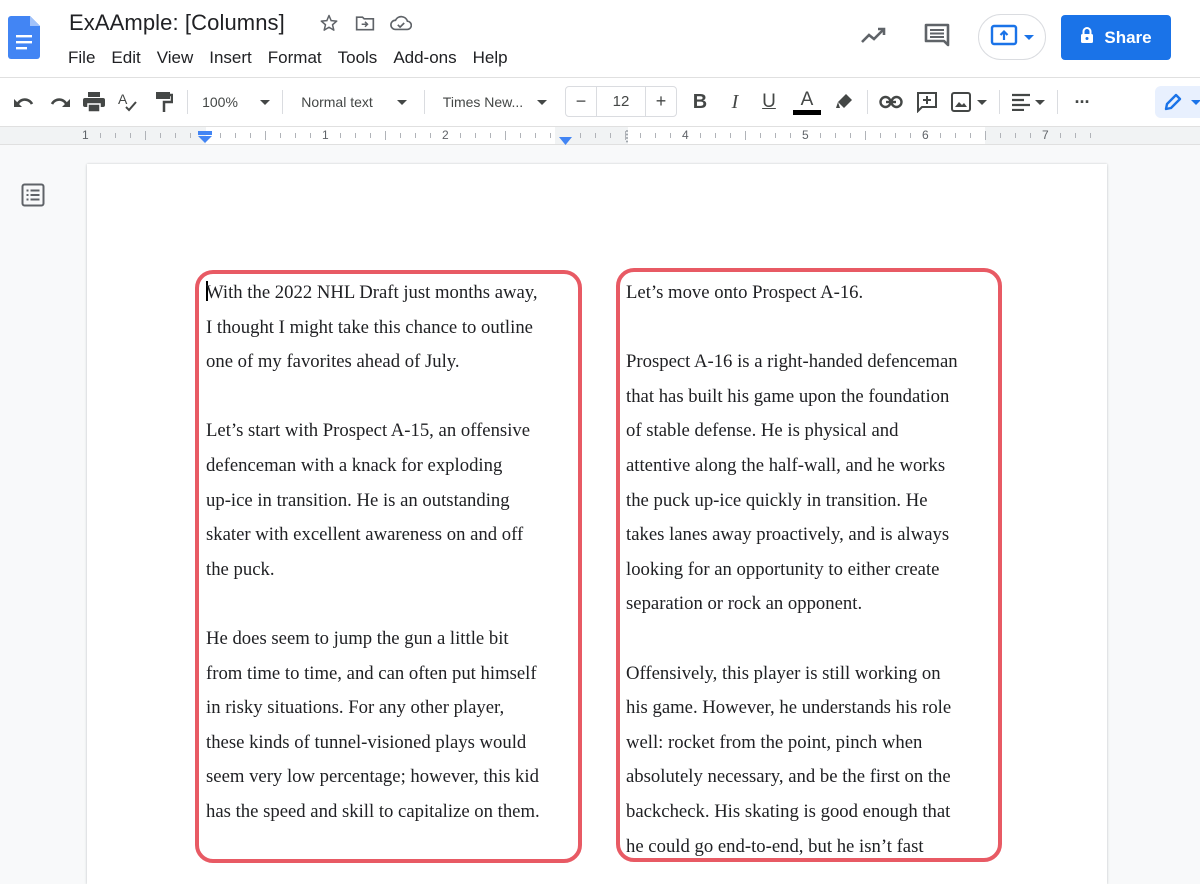 The width and height of the screenshot is (1200, 884). What do you see at coordinates (354, 102) in the screenshot?
I see `paragraph-style-select: Normal text` at bounding box center [354, 102].